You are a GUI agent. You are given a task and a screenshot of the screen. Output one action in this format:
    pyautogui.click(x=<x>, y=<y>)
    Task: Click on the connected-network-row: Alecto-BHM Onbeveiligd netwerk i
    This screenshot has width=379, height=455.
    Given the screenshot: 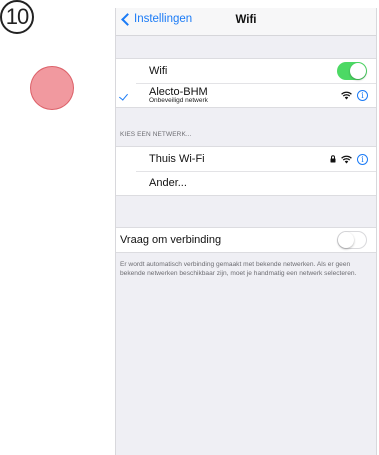 What is the action you would take?
    pyautogui.click(x=246, y=95)
    